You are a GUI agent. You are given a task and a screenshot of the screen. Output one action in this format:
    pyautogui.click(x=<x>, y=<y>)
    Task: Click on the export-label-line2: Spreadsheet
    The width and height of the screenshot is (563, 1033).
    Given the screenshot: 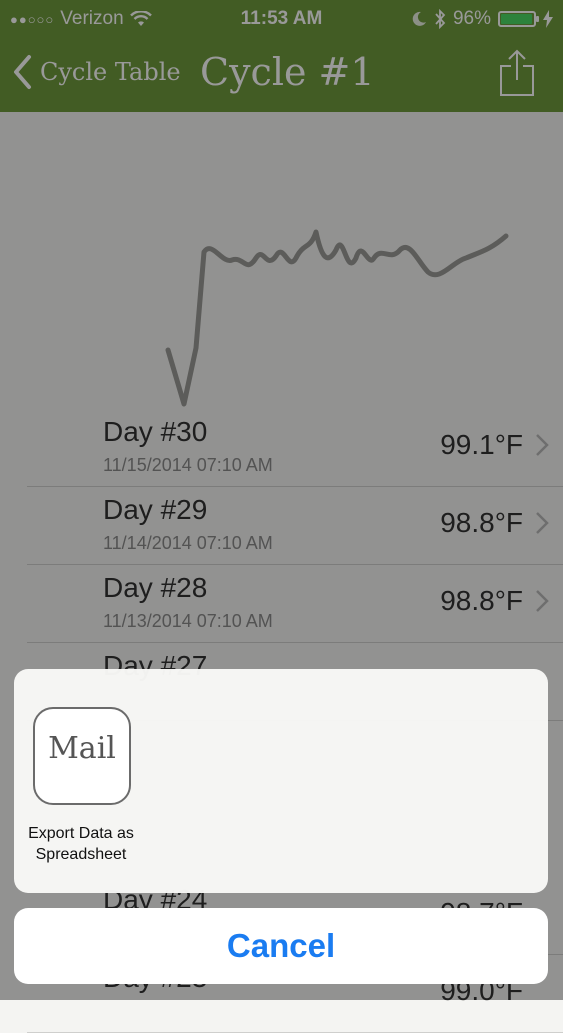 What is the action you would take?
    pyautogui.click(x=81, y=854)
    